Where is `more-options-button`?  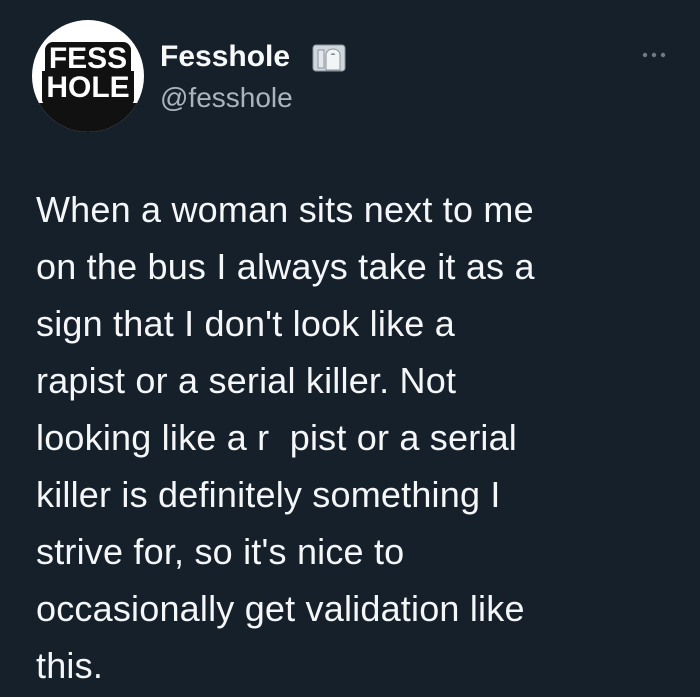 more-options-button is located at coordinates (654, 55).